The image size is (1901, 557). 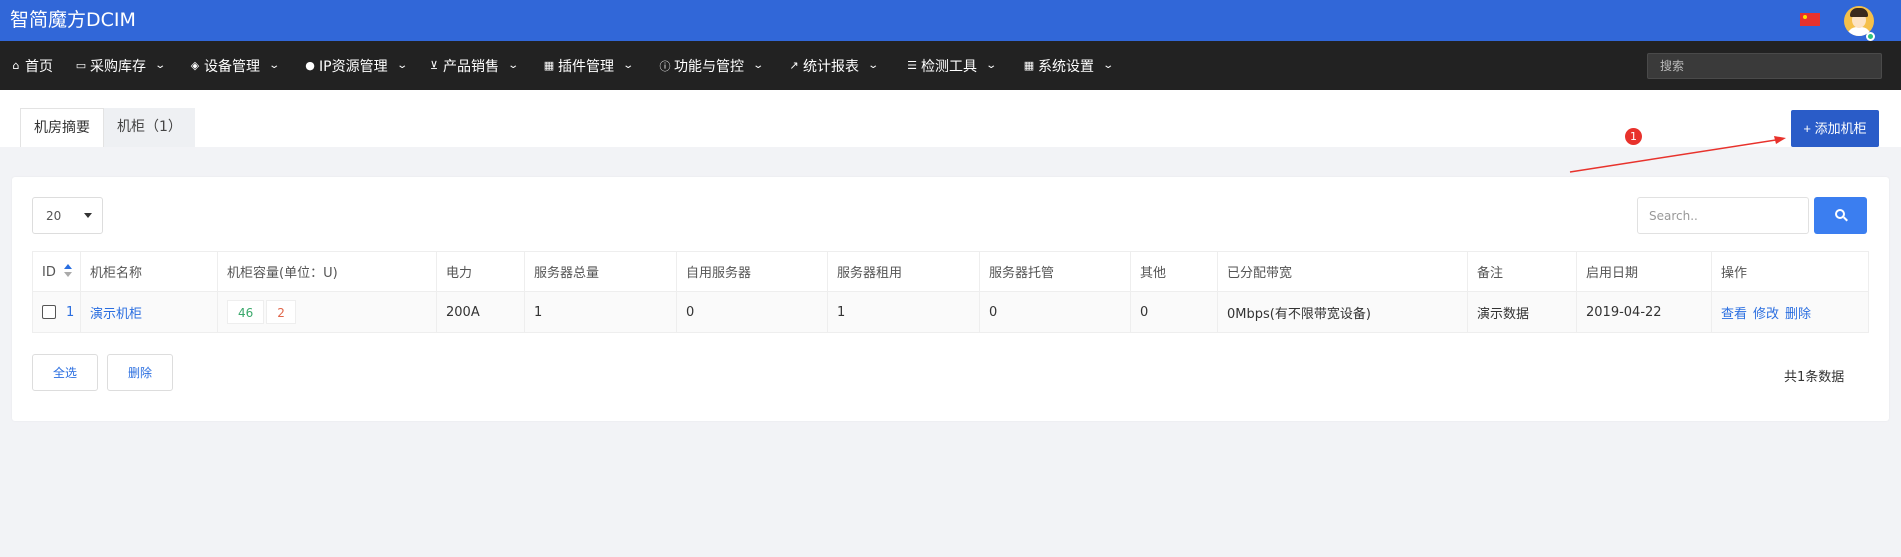 I want to click on column-header: 电力, so click(x=480, y=271).